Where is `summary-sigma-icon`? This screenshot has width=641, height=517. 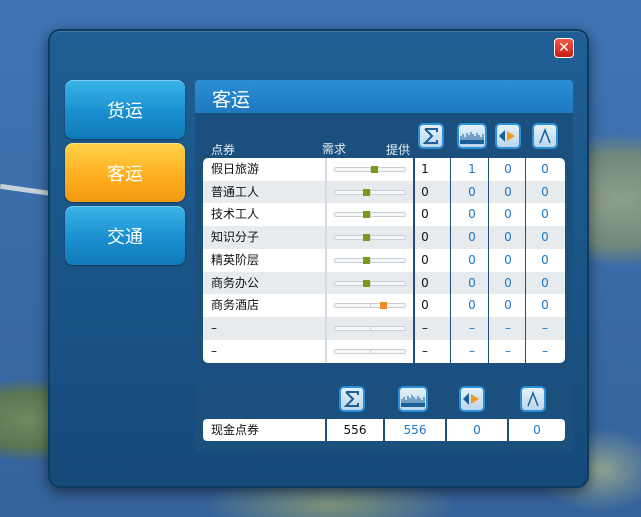 summary-sigma-icon is located at coordinates (352, 399).